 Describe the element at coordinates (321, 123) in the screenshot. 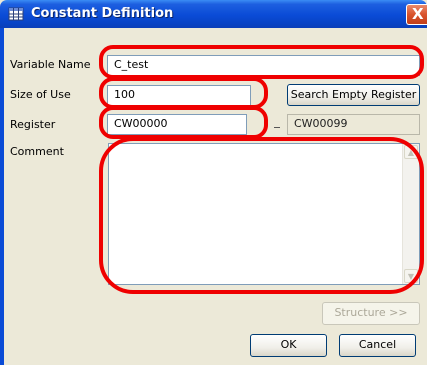

I see `register-end-value: CW00099` at that location.